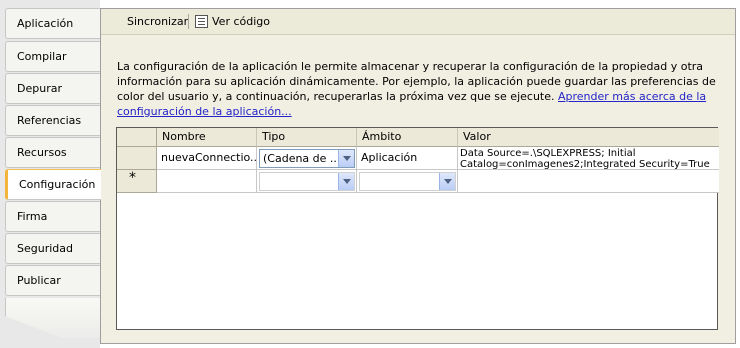 The width and height of the screenshot is (740, 348). What do you see at coordinates (241, 21) in the screenshot?
I see `view-code-button: Ver código` at bounding box center [241, 21].